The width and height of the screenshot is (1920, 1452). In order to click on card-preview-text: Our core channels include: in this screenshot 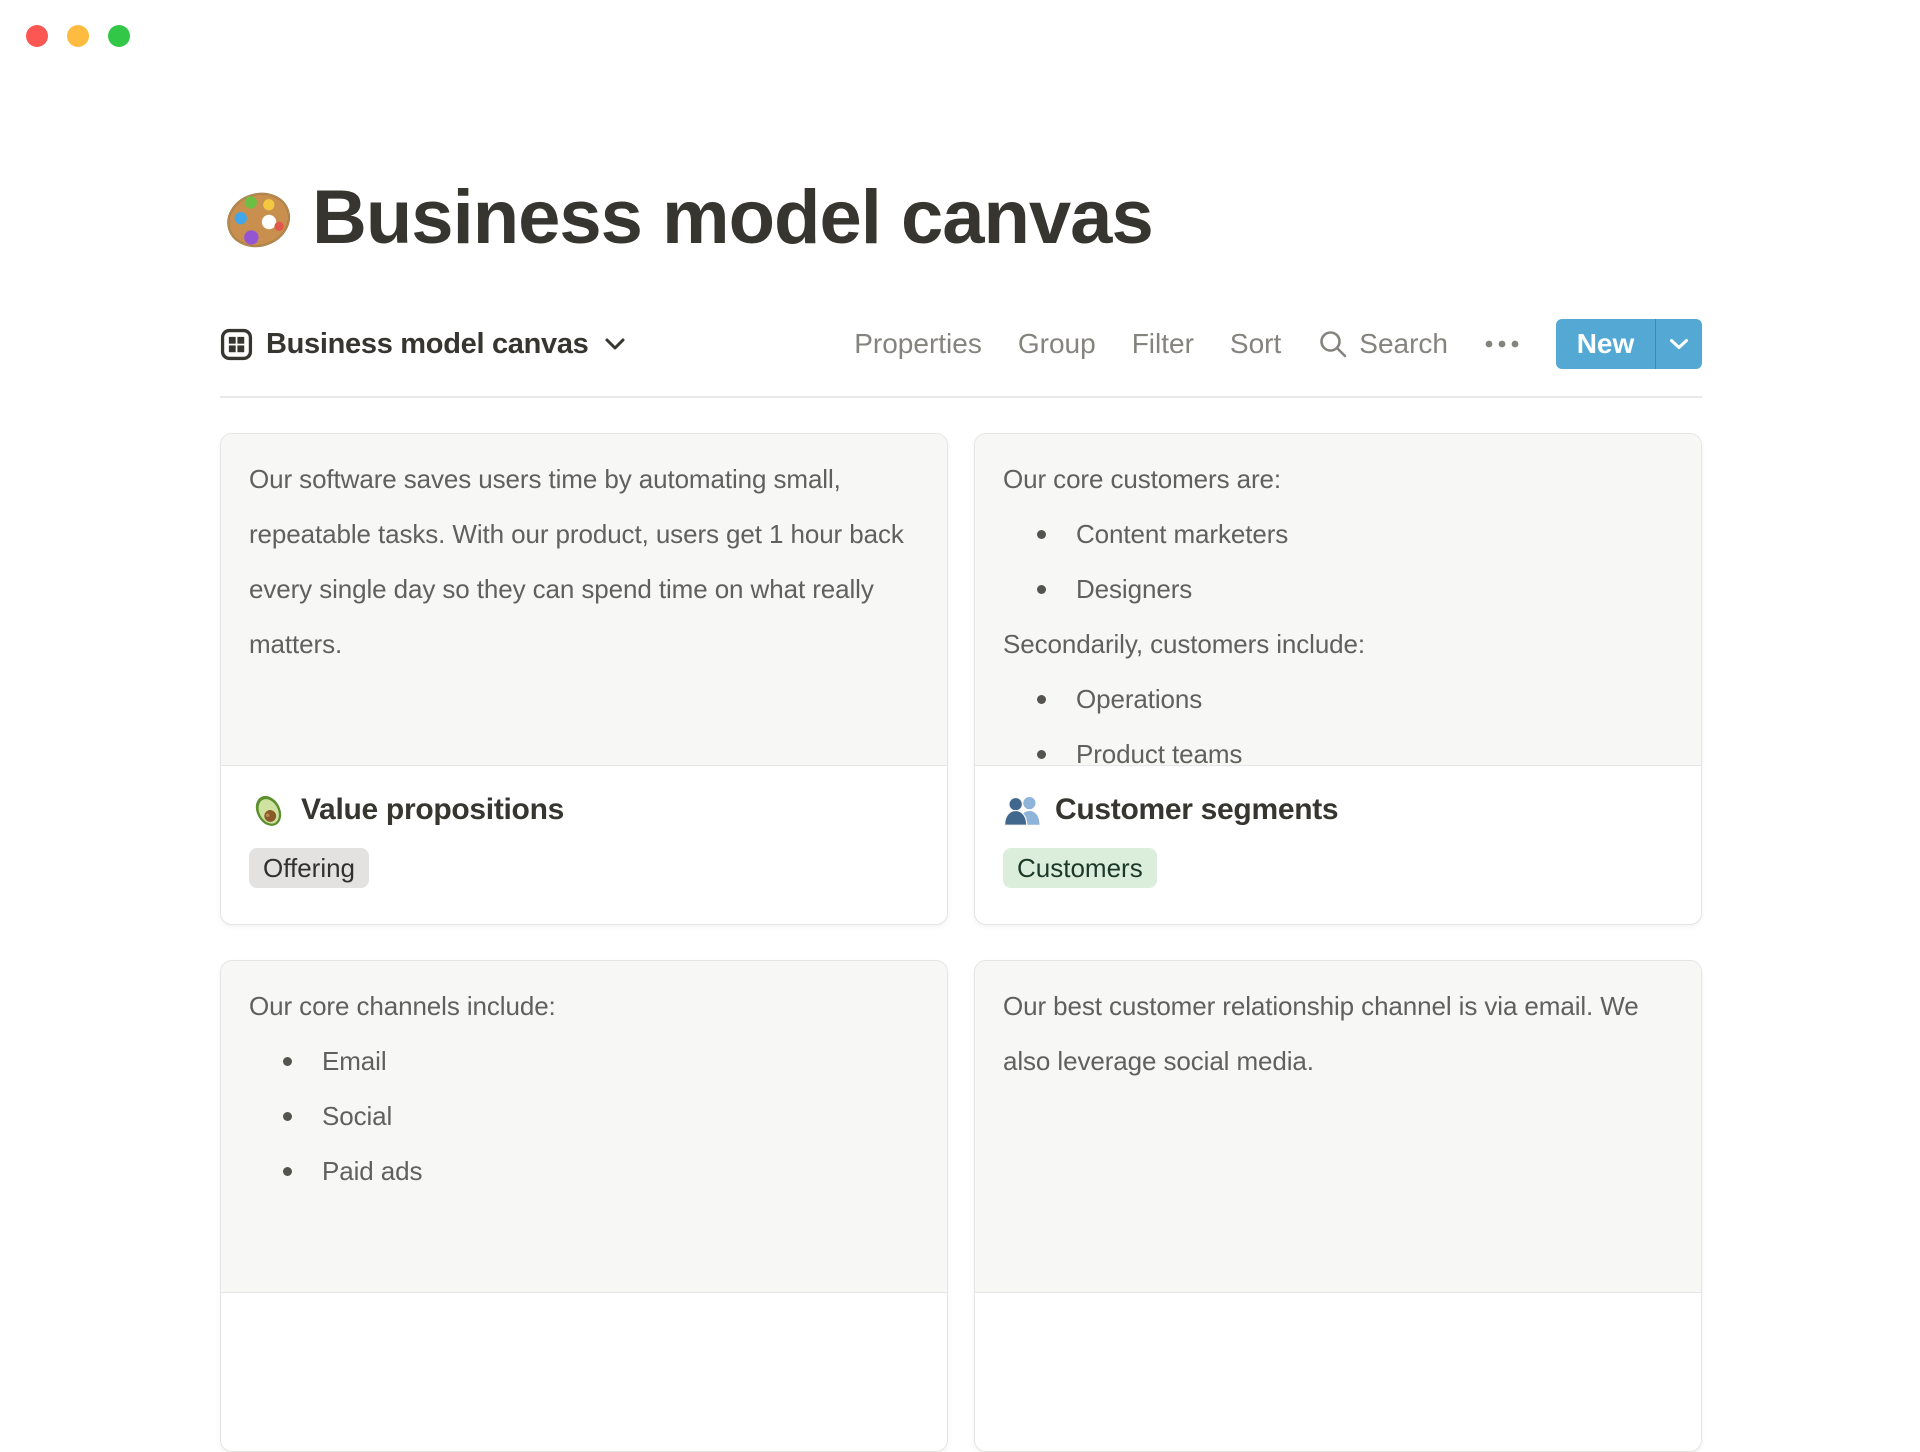, I will do `click(402, 1006)`.